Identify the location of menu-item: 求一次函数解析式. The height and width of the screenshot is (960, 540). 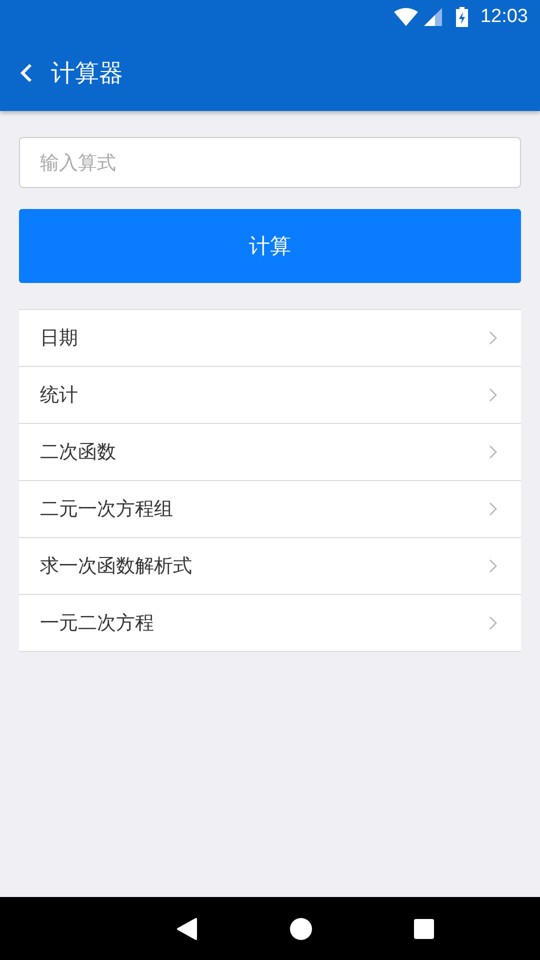
(270, 565).